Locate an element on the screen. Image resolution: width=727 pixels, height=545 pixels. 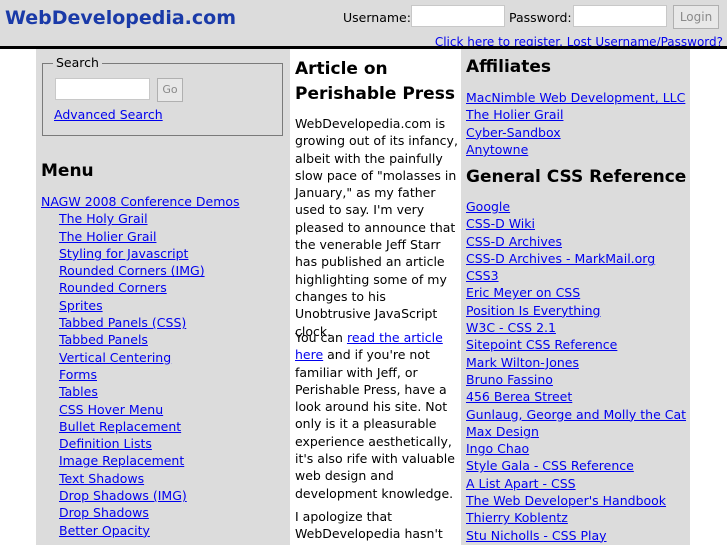
affiliate-link: MacNimble Web Development, LLC is located at coordinates (575, 97).